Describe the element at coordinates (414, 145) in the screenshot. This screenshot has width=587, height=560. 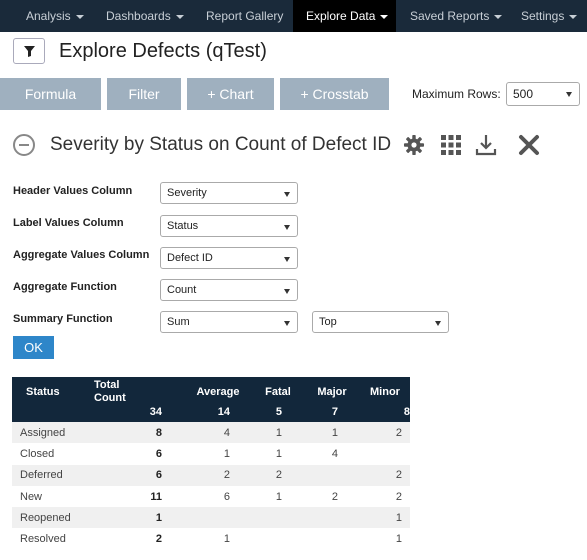
I see `gear-icon` at that location.